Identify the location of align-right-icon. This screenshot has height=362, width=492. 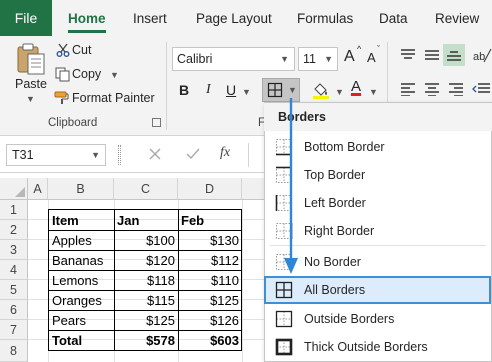
(456, 89).